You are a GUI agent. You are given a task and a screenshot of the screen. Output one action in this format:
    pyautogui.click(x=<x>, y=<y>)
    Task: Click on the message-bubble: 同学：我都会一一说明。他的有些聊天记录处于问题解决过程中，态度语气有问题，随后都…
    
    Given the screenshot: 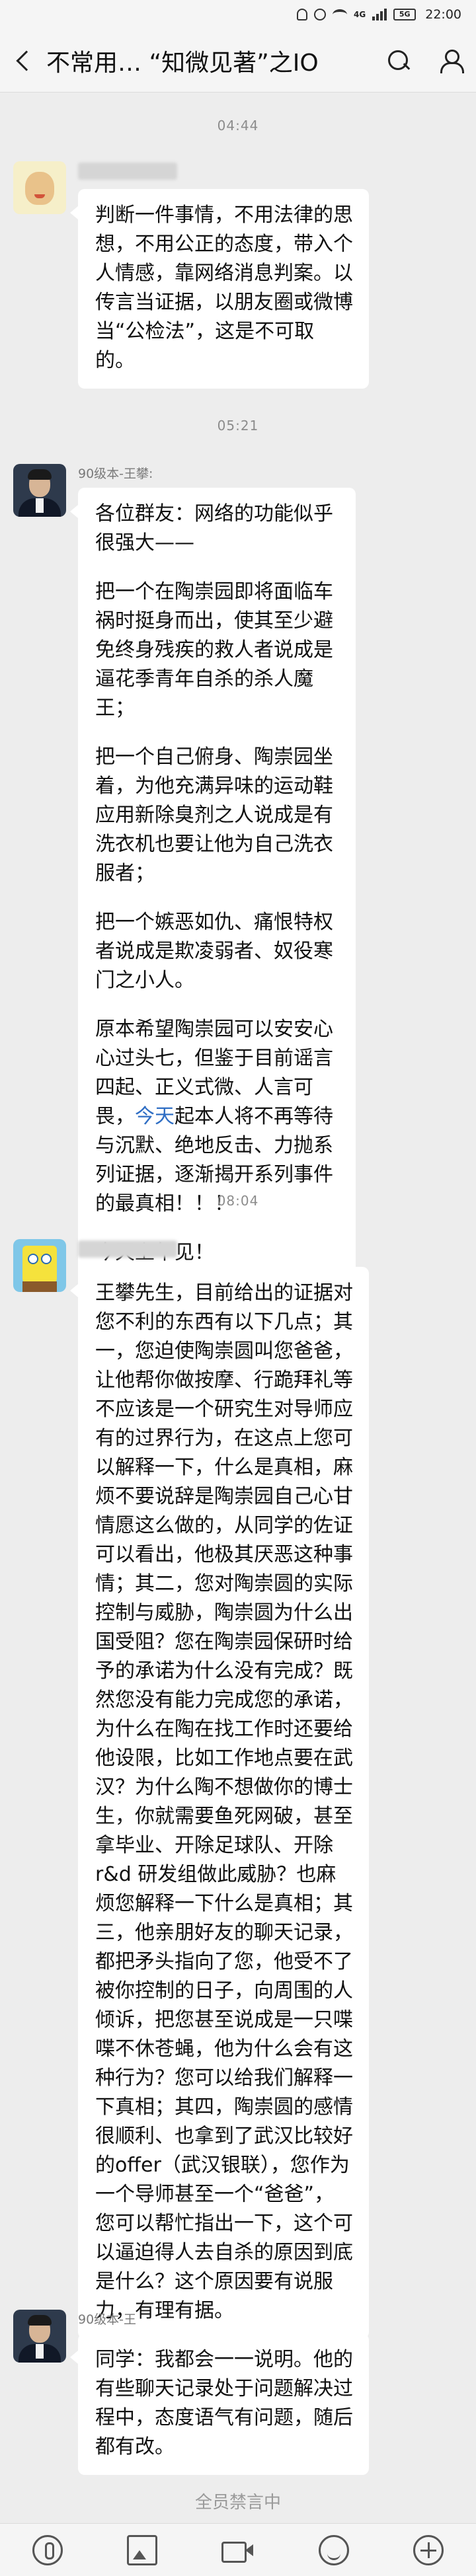 What is the action you would take?
    pyautogui.click(x=219, y=2404)
    